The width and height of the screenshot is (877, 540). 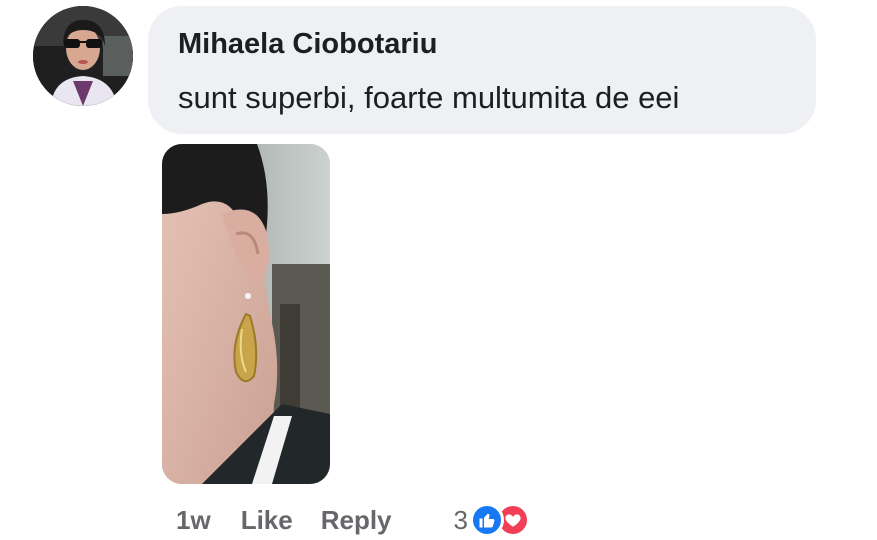 I want to click on reply-button: Reply, so click(x=356, y=520).